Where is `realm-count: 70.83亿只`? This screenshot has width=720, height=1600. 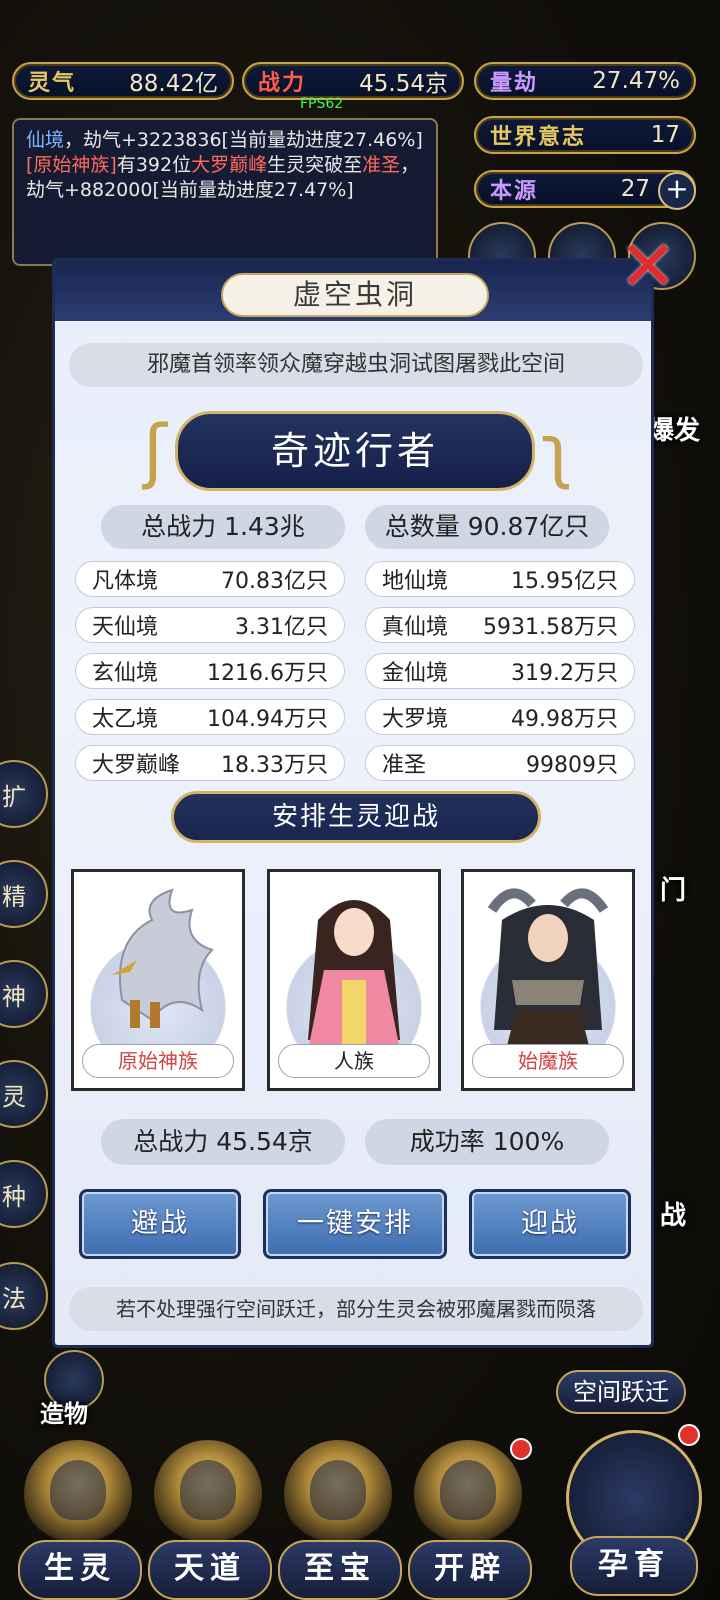
realm-count: 70.83亿只 is located at coordinates (274, 581).